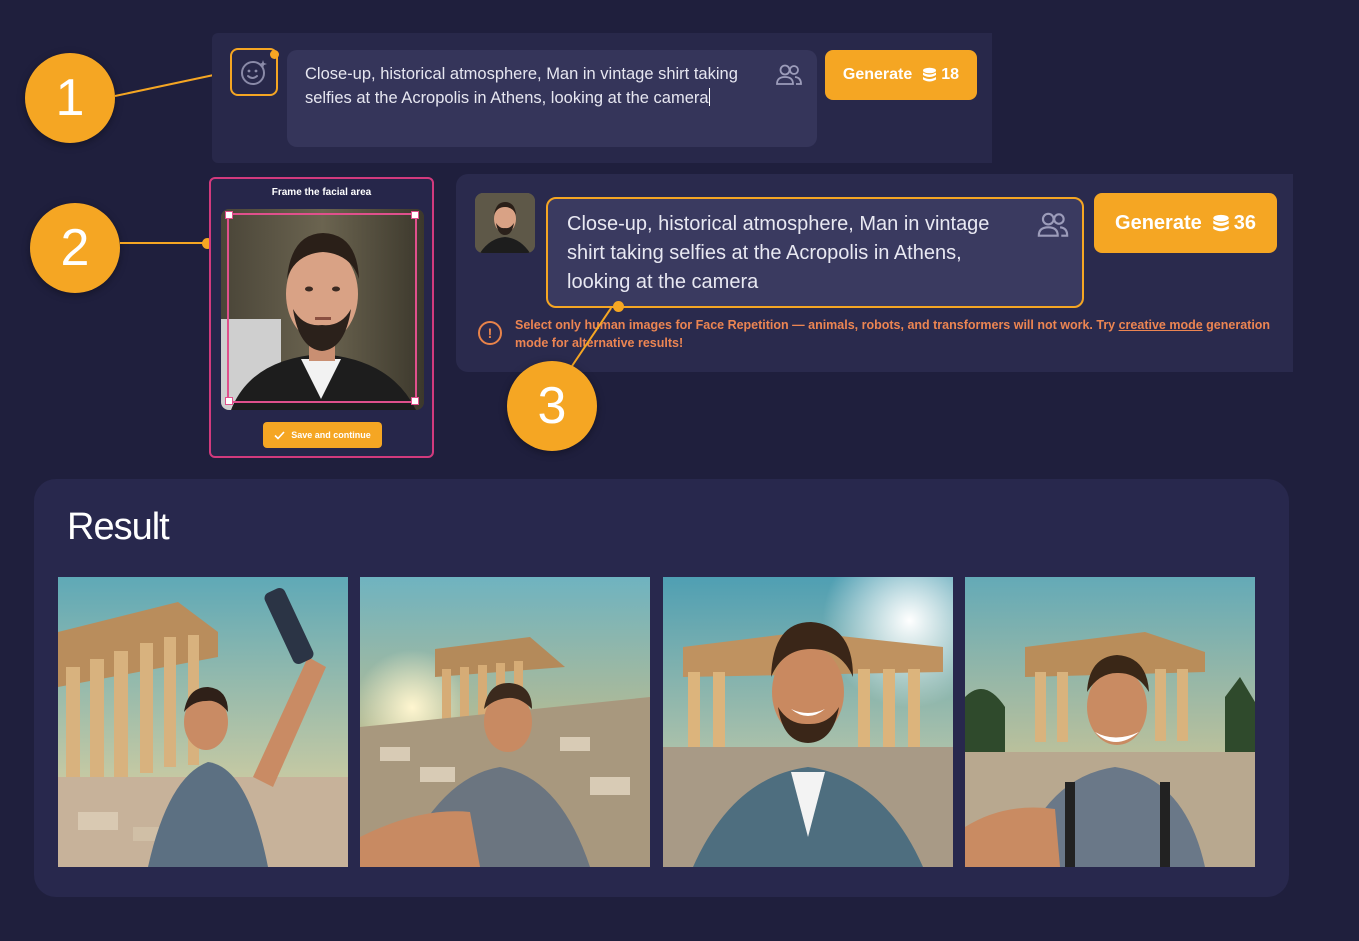 This screenshot has height=941, width=1359. What do you see at coordinates (415, 215) in the screenshot?
I see `crop-handle-top-right` at bounding box center [415, 215].